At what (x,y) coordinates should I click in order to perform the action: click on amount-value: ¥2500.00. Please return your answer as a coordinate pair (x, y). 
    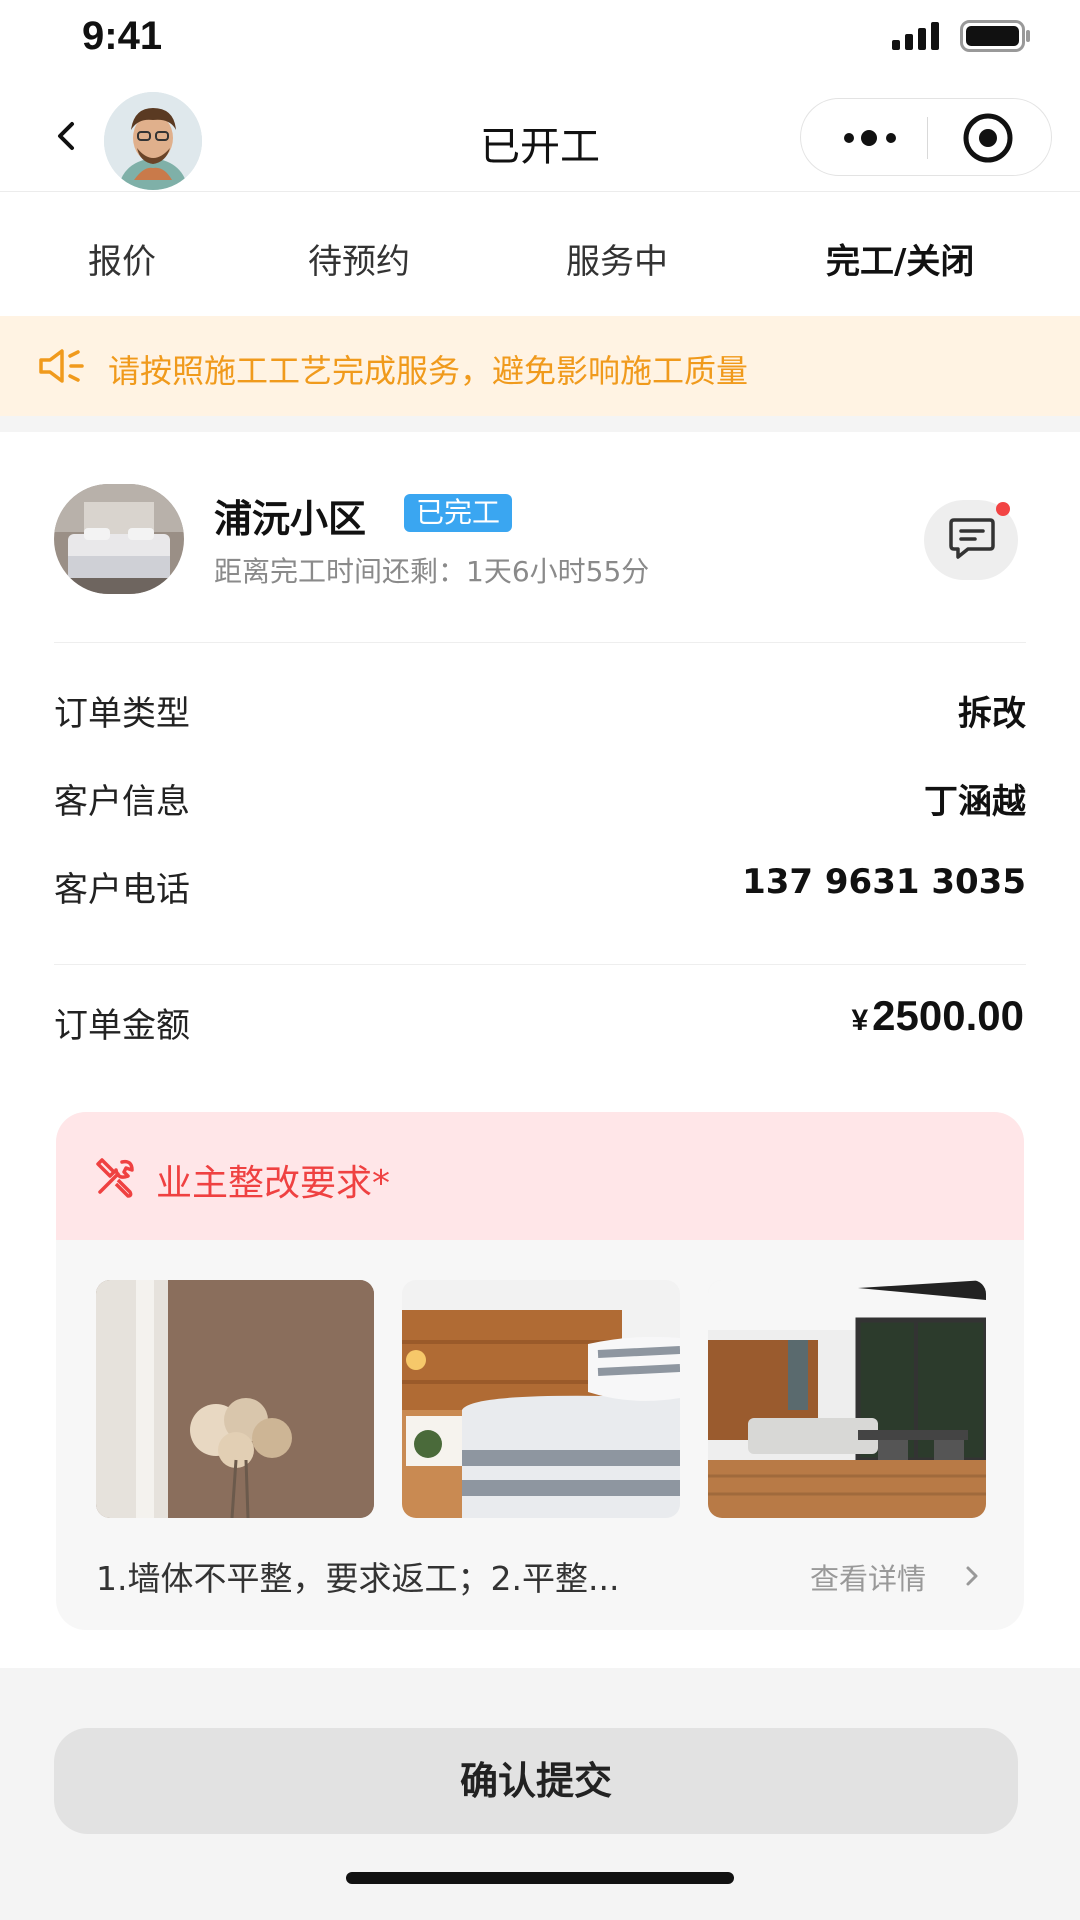
    Looking at the image, I should click on (937, 1016).